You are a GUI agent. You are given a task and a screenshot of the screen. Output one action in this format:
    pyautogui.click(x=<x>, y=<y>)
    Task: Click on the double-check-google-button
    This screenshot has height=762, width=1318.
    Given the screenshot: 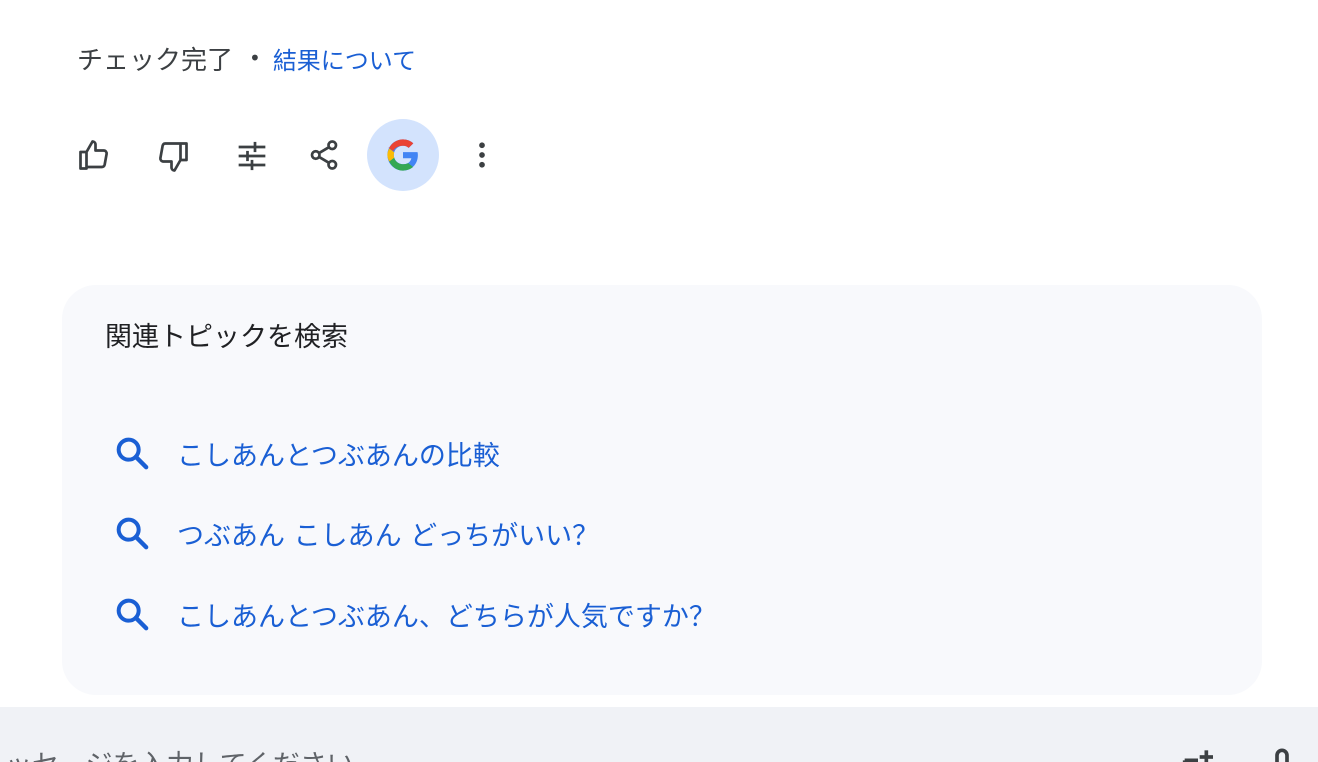 What is the action you would take?
    pyautogui.click(x=403, y=155)
    